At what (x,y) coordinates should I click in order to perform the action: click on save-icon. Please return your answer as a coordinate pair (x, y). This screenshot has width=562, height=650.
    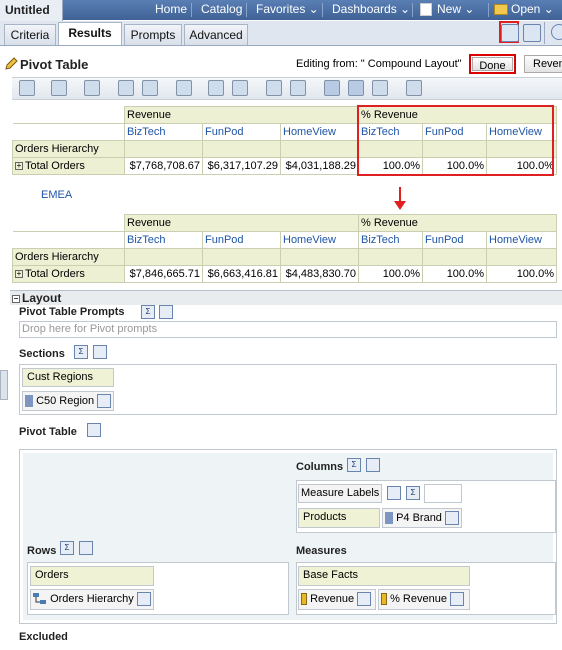
    Looking at the image, I should click on (510, 33).